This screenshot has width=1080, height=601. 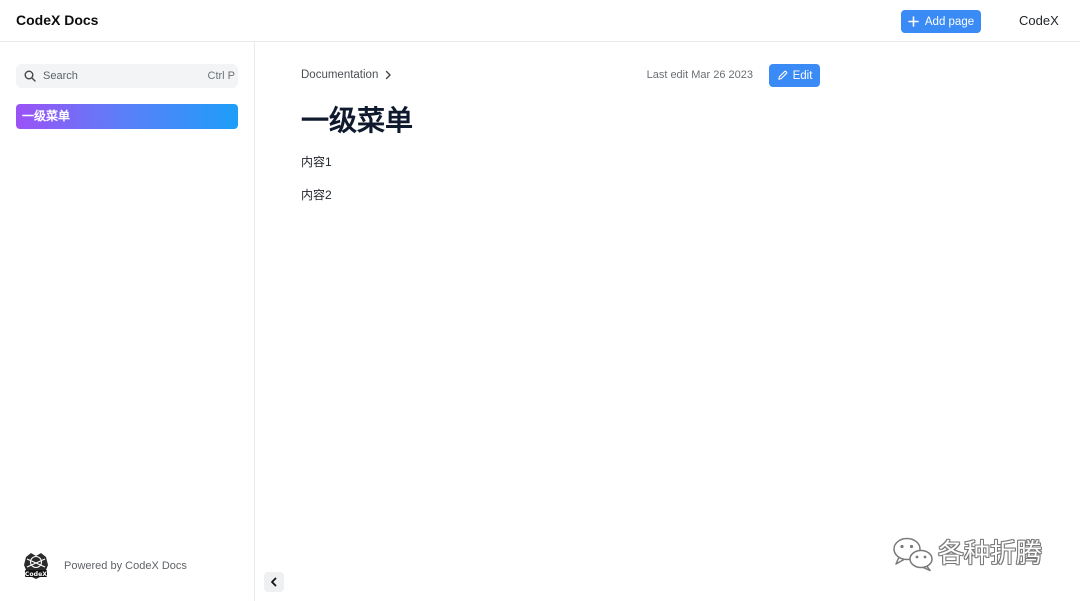 What do you see at coordinates (316, 162) in the screenshot?
I see `content-paragraph: 内容1` at bounding box center [316, 162].